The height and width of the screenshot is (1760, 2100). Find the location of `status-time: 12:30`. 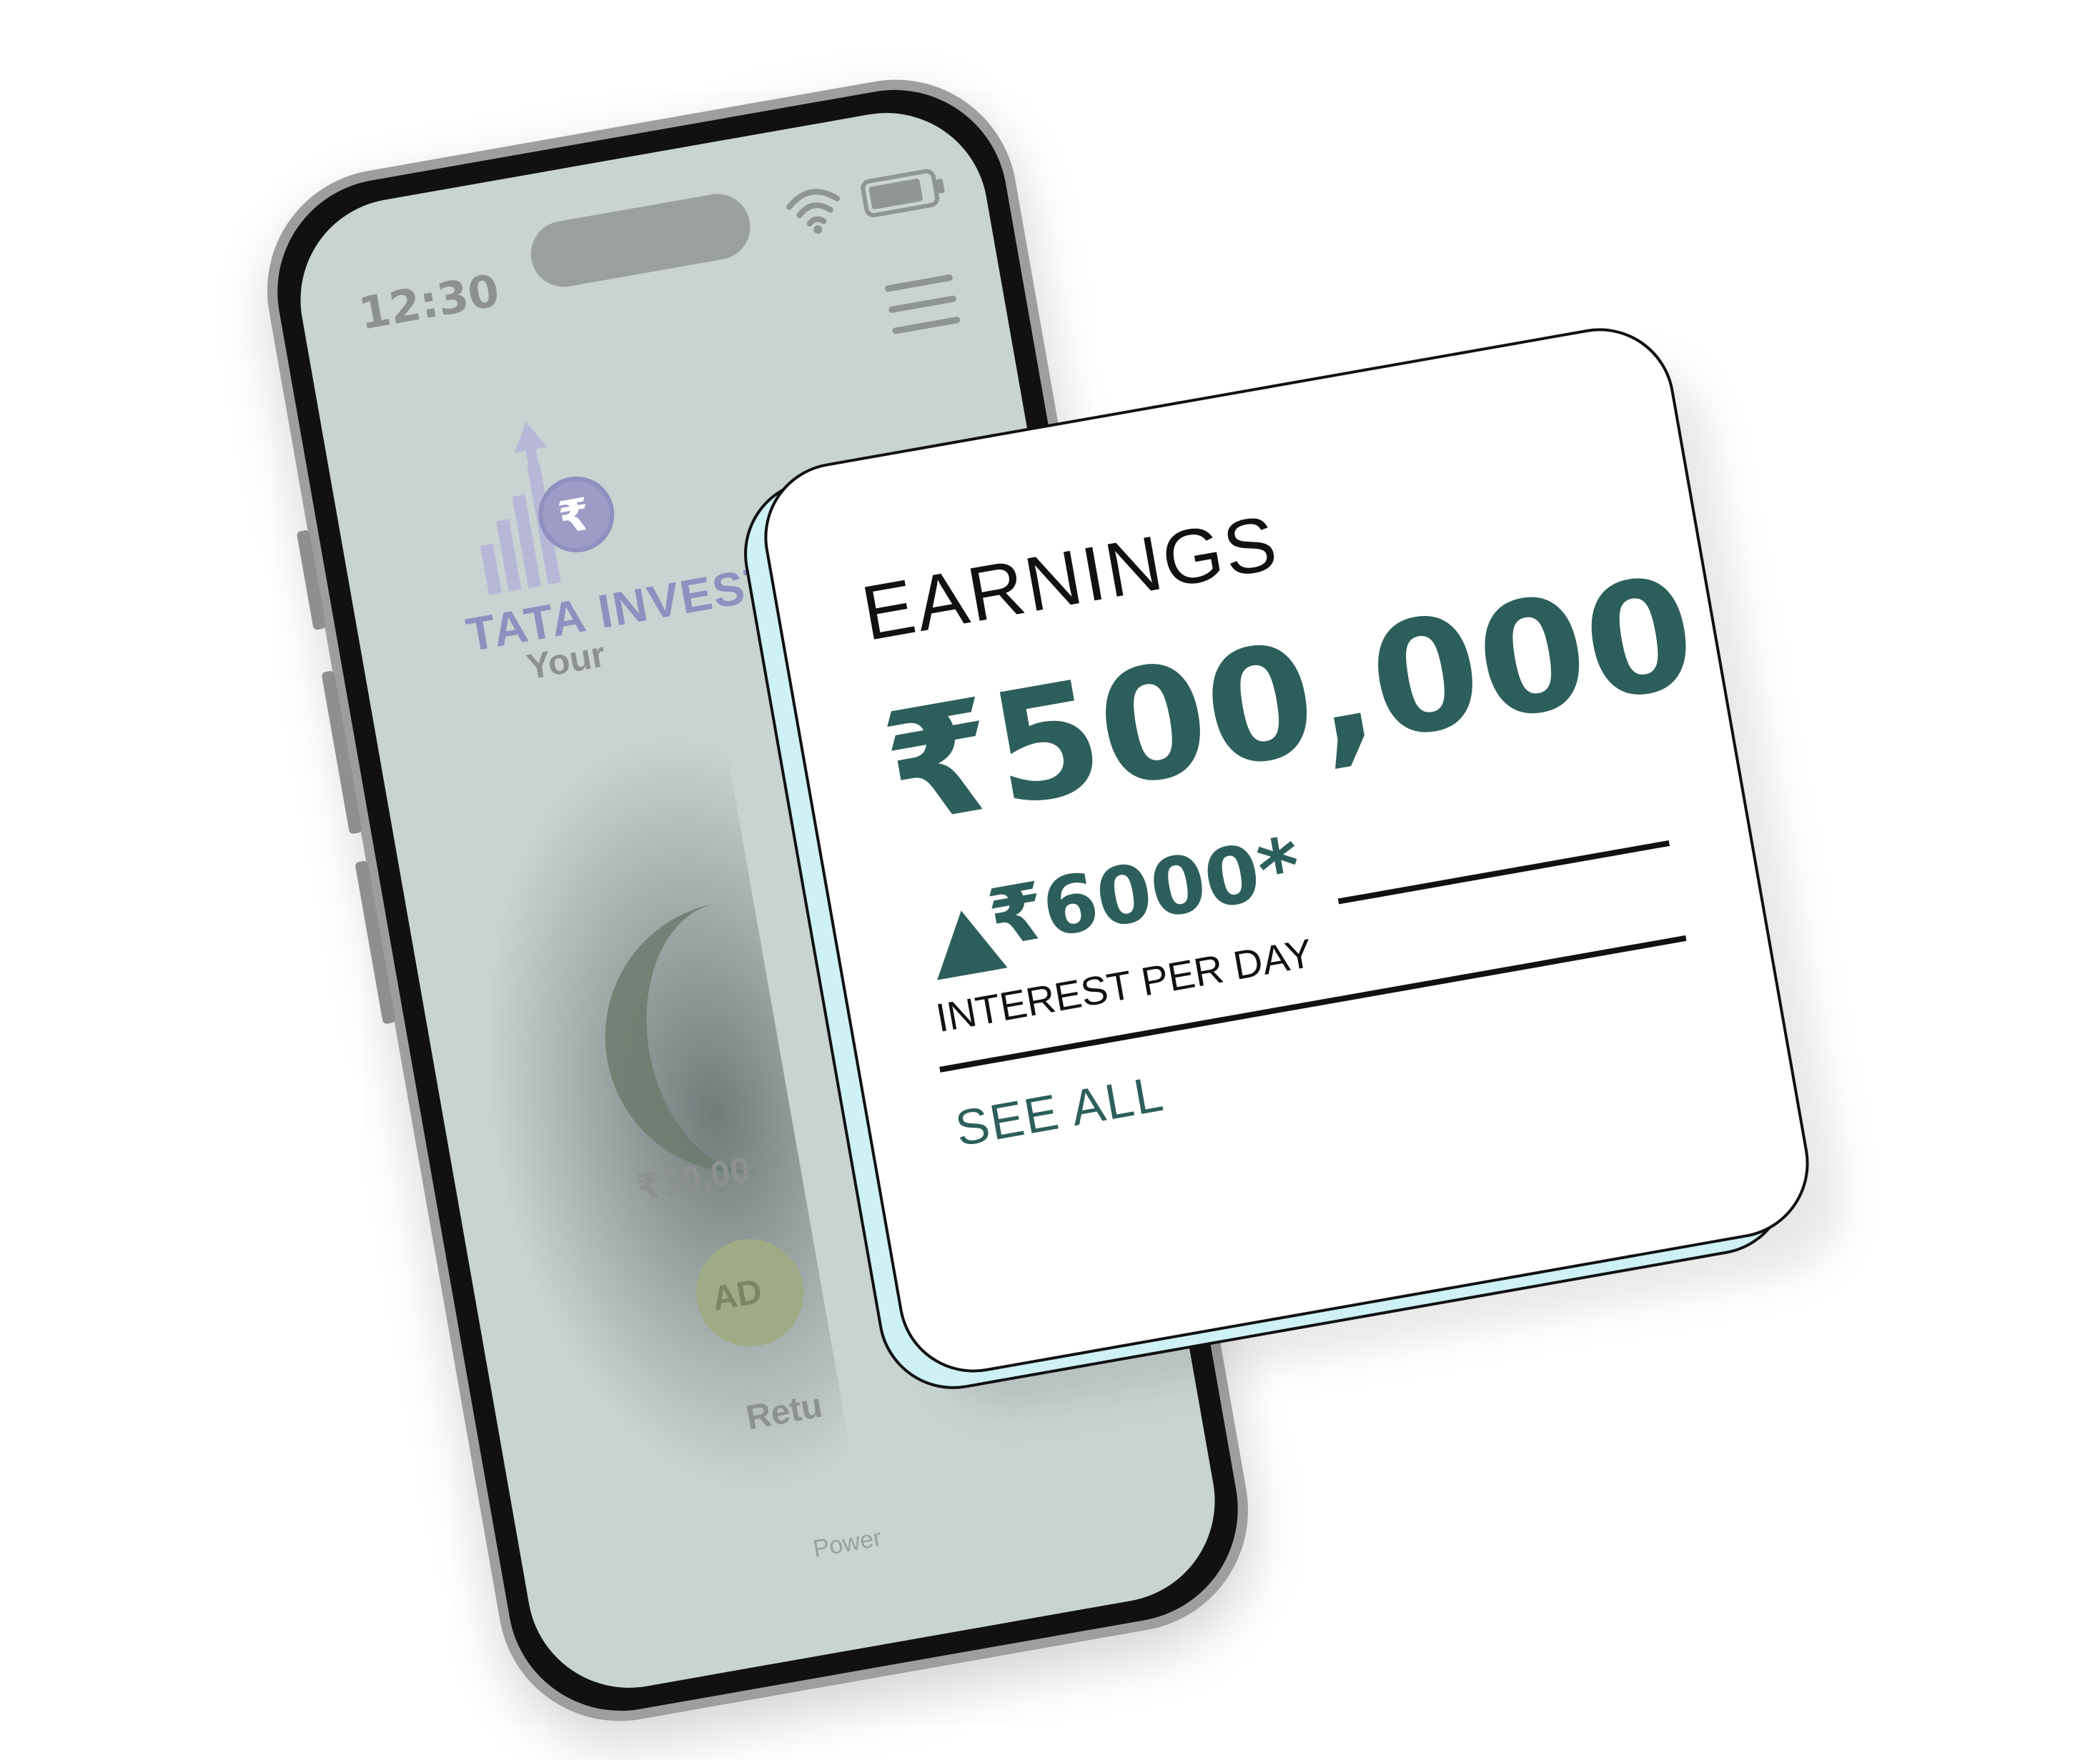

status-time: 12:30 is located at coordinates (429, 302).